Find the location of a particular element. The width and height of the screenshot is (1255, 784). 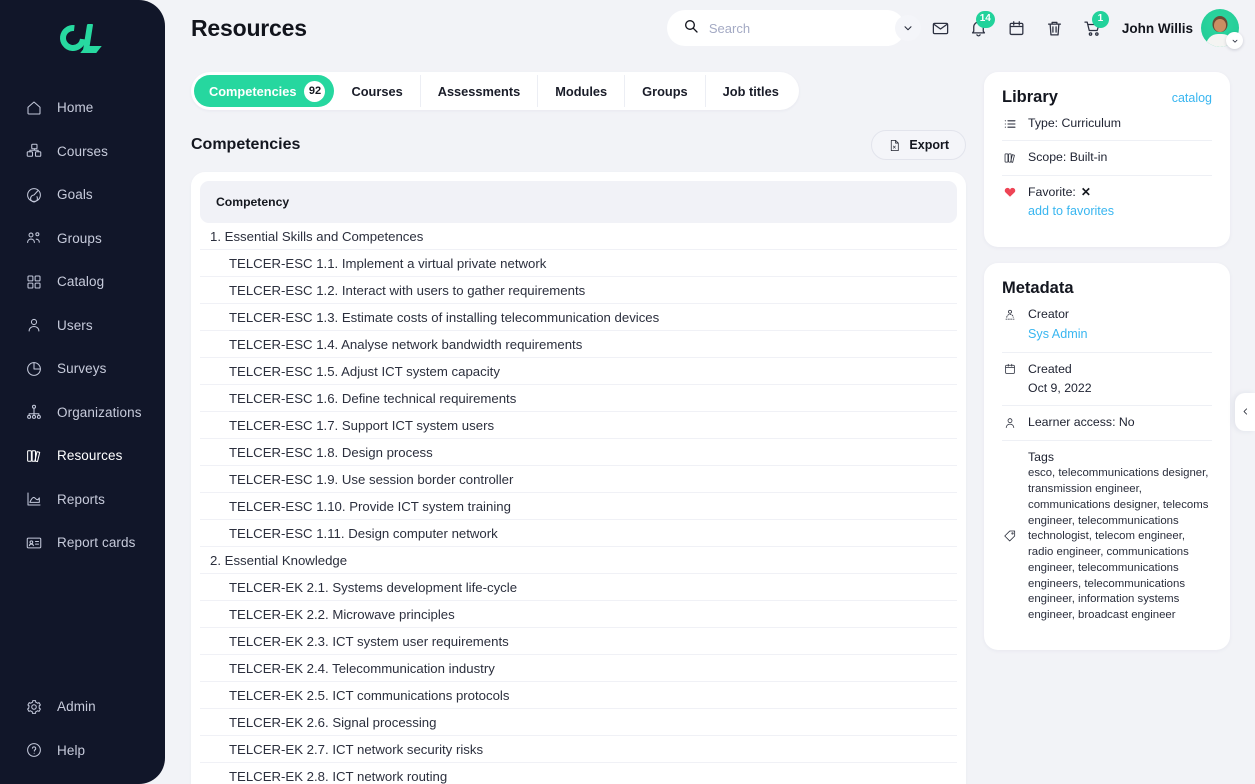

bell-icon: 14 is located at coordinates (979, 27).